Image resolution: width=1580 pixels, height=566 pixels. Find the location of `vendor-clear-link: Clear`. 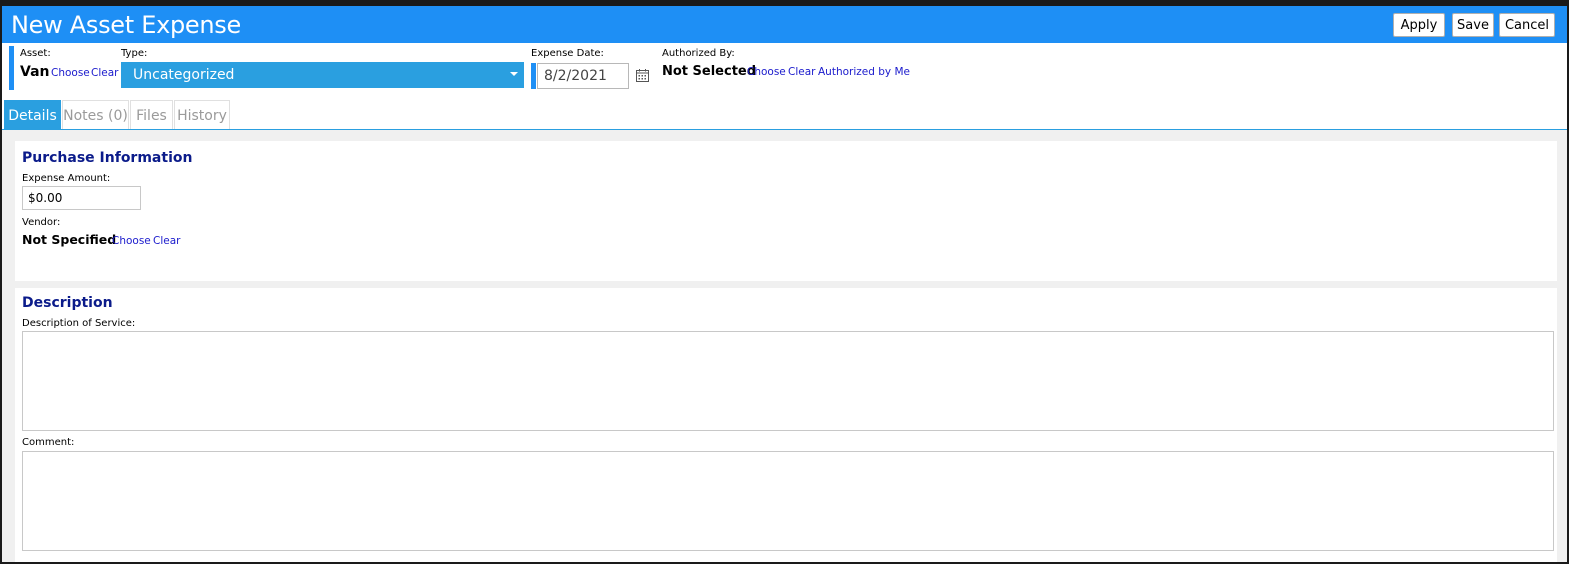

vendor-clear-link: Clear is located at coordinates (166, 241).